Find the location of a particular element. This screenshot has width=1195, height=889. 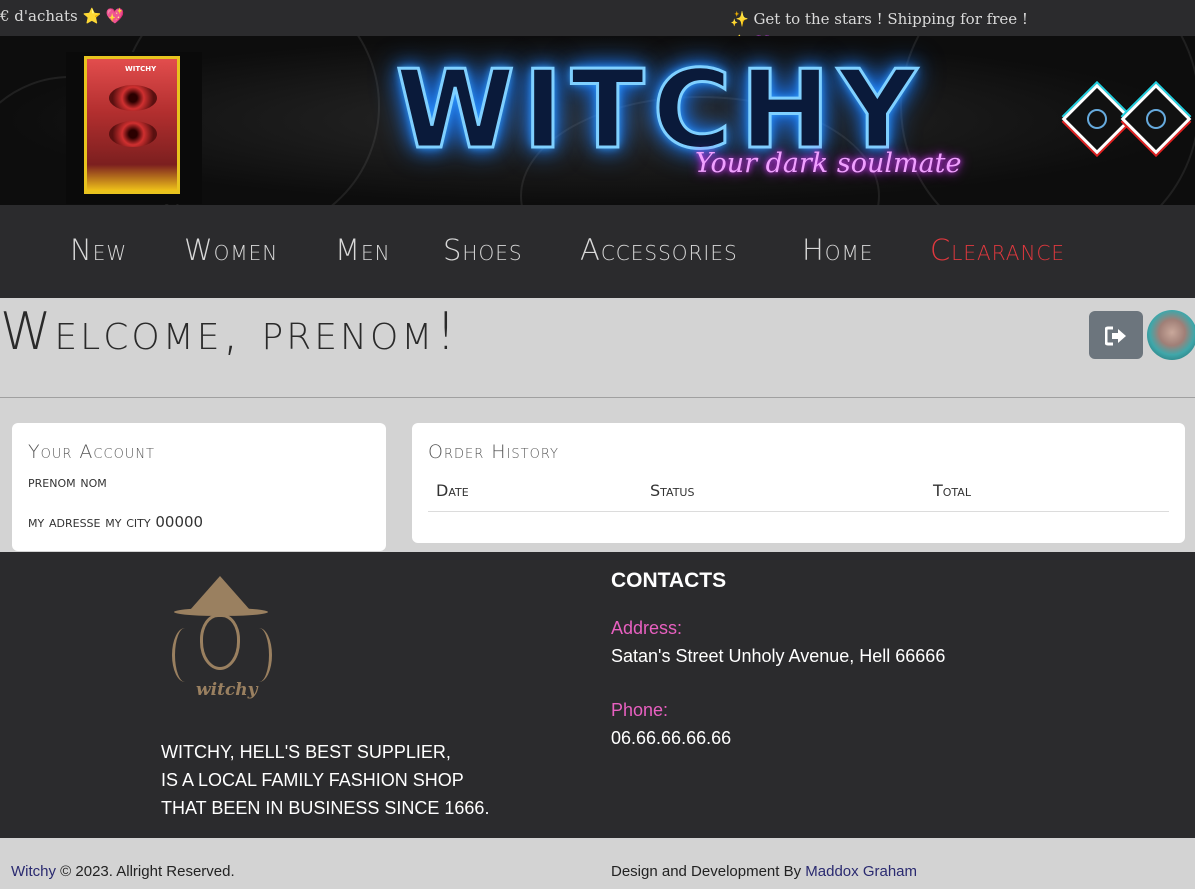

table-header-divider is located at coordinates (798, 511).